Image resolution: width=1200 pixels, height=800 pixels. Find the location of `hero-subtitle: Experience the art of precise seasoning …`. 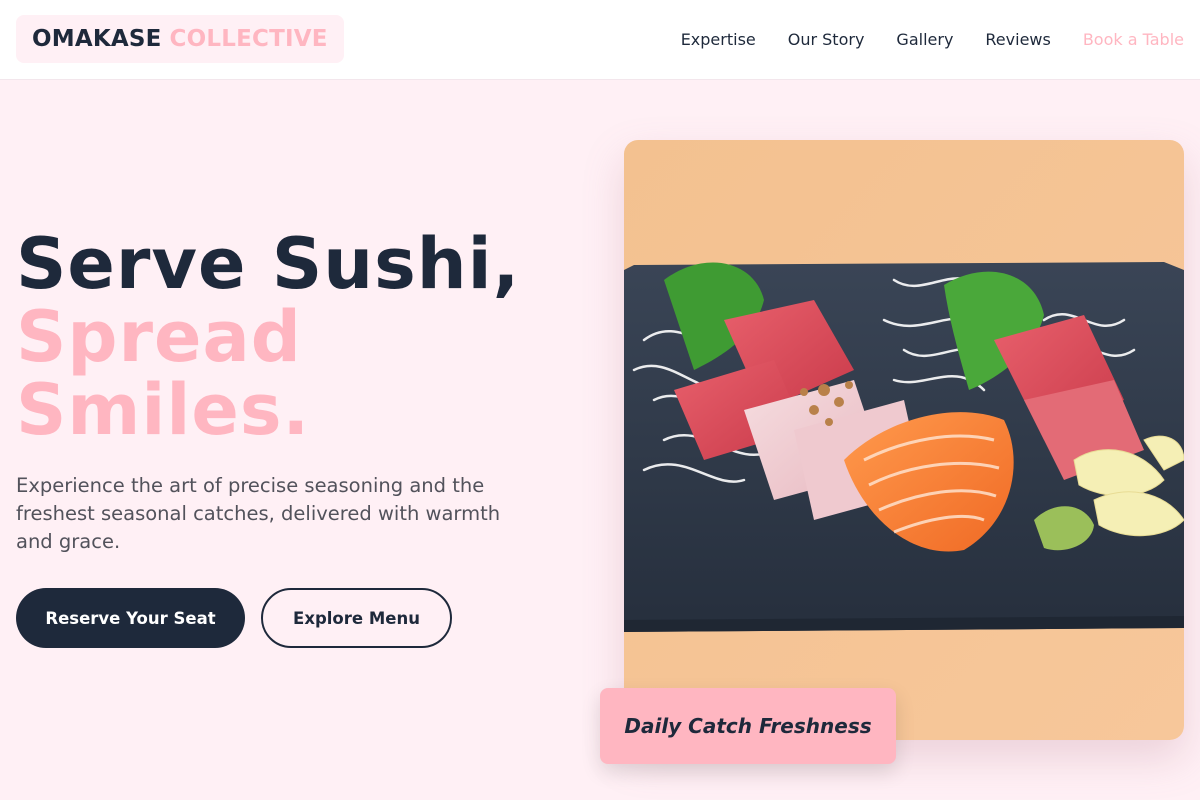

hero-subtitle: Experience the art of precise seasoning … is located at coordinates (258, 513).